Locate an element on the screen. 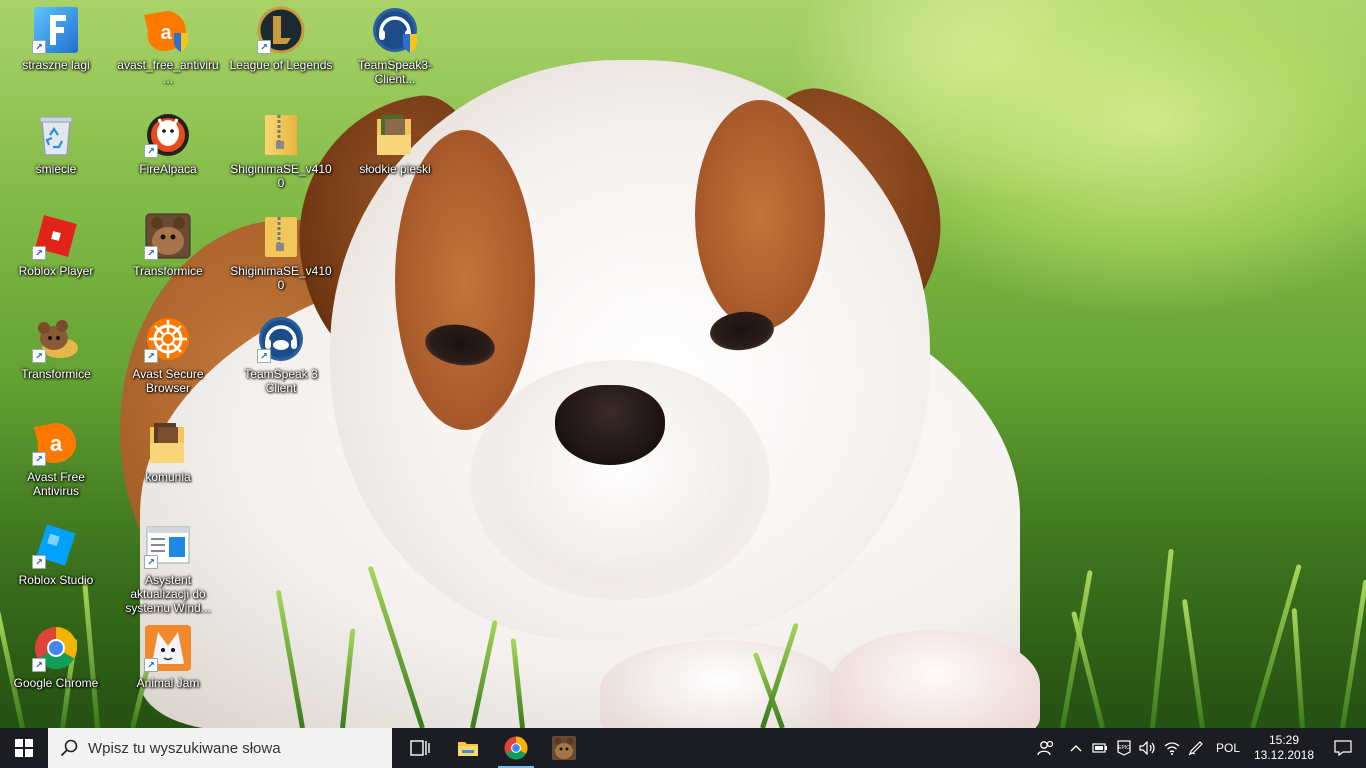  taskbar-chrome is located at coordinates (516, 748).